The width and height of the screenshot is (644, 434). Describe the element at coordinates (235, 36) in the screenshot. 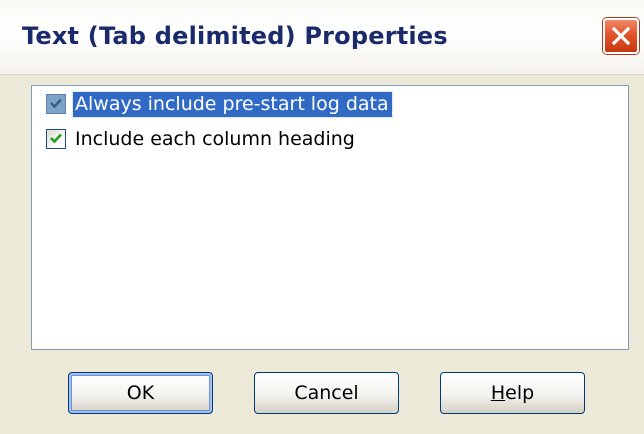

I see `window-title: Text (Tab delimited) Properties` at that location.